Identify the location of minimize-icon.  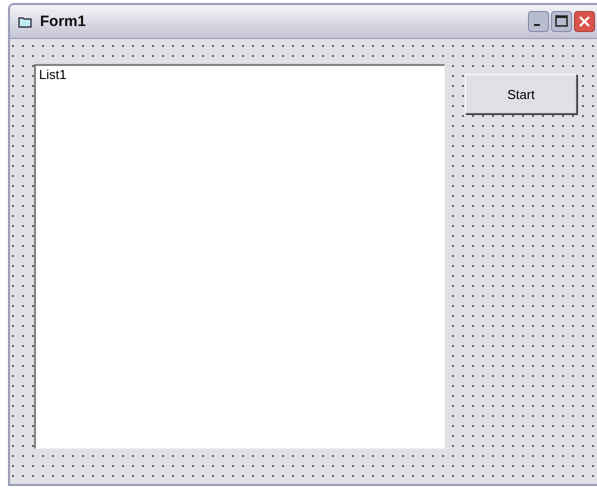
(538, 21).